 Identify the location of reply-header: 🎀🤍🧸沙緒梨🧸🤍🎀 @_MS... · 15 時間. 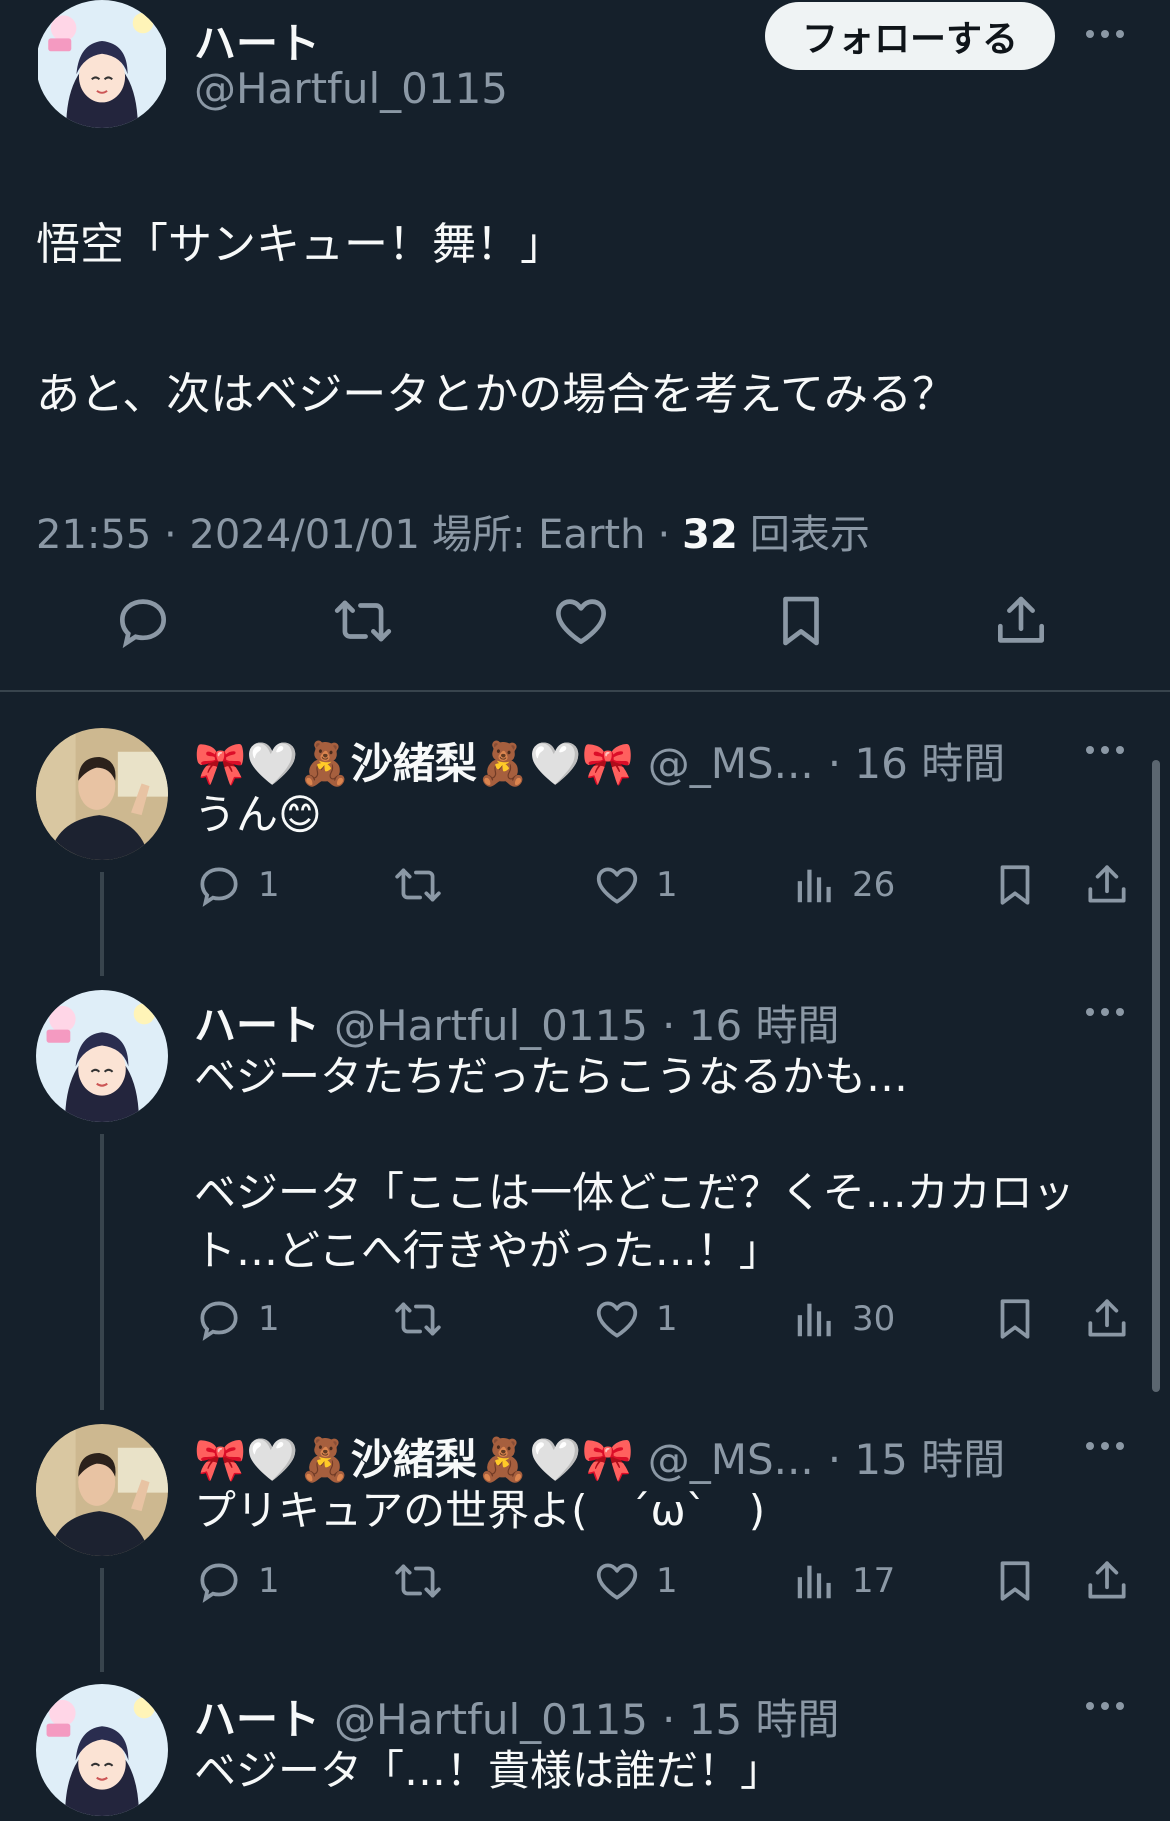
(599, 1456).